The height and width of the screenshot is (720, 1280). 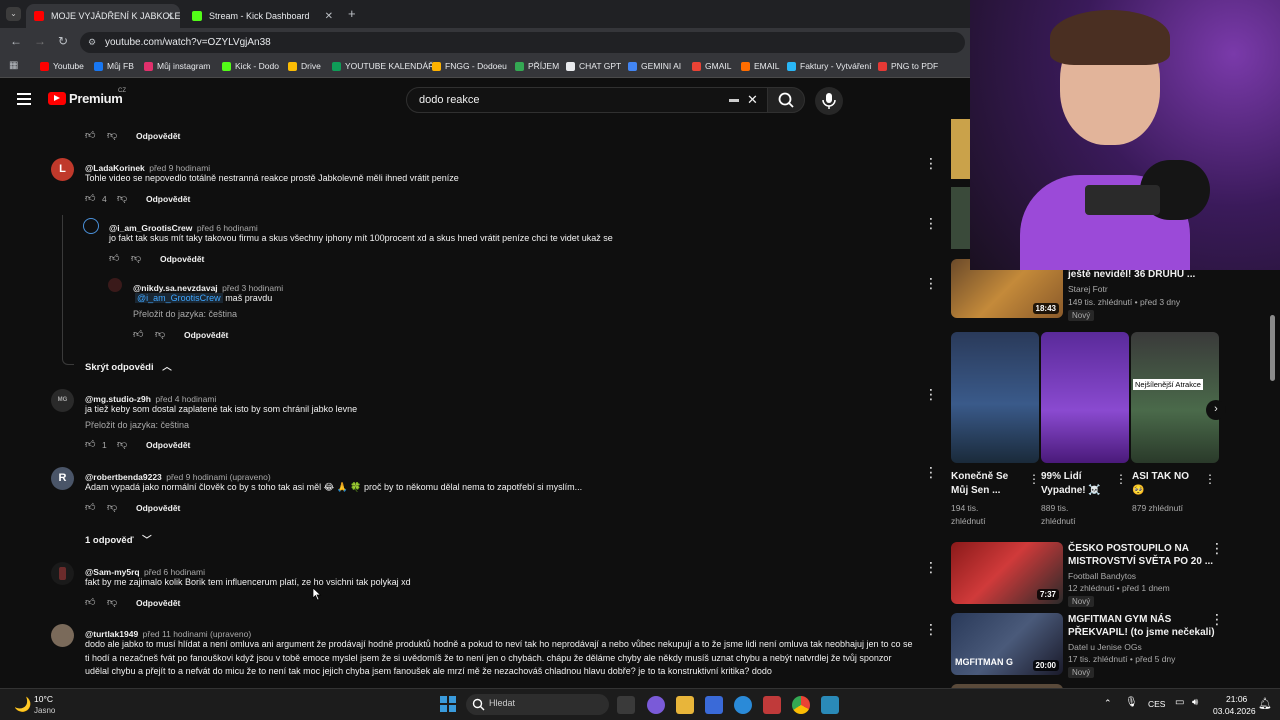 I want to click on comment-author: @i_am_GrootisCrew, so click(x=150, y=228).